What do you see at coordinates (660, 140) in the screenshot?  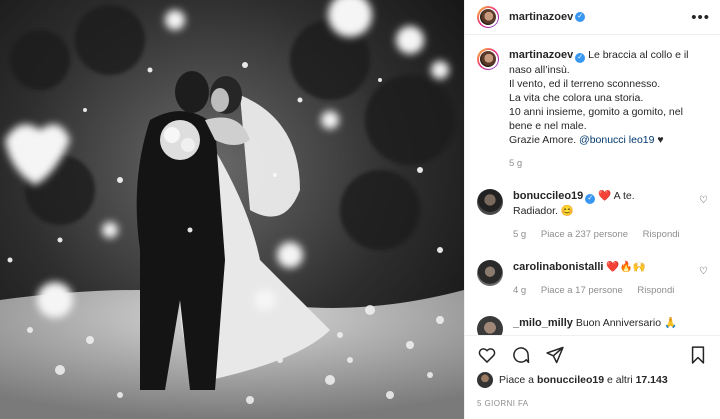 I see `heart-emoji: ♥` at bounding box center [660, 140].